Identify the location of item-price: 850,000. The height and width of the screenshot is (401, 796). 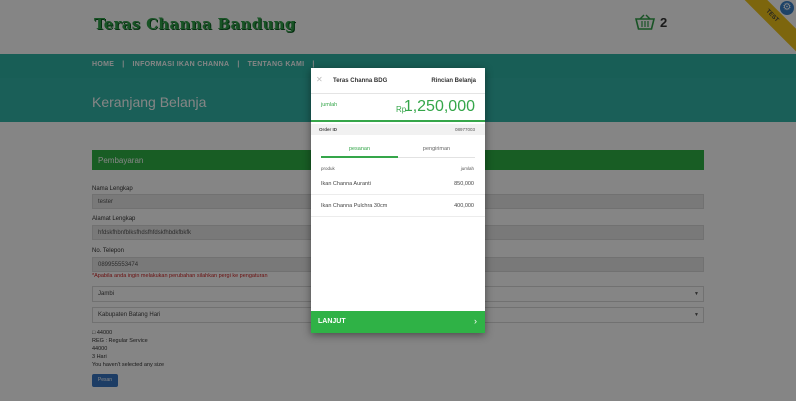
(464, 184).